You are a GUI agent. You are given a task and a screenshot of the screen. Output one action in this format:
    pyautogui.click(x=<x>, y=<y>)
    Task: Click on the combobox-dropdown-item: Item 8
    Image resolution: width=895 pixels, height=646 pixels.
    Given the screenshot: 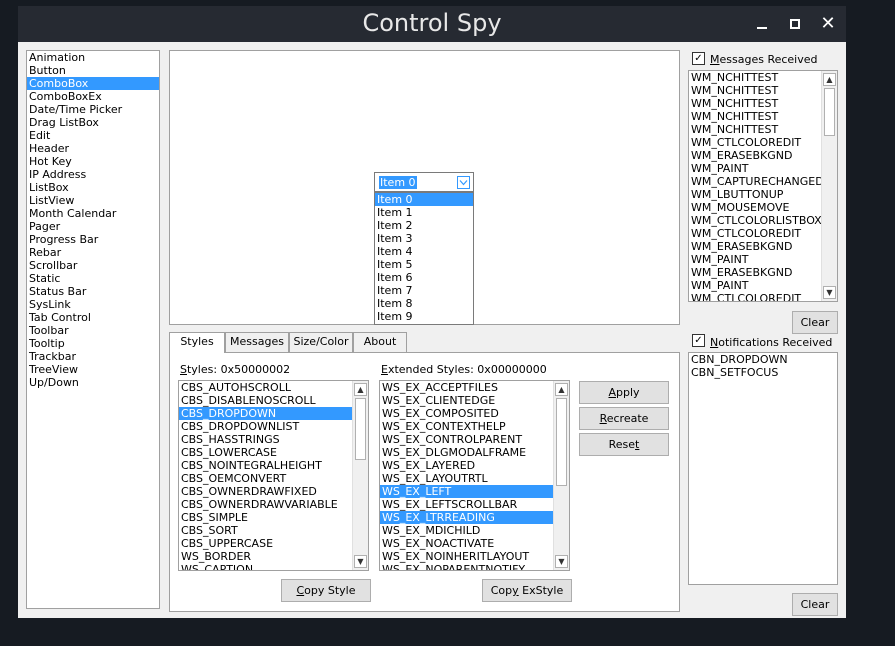 What is the action you would take?
    pyautogui.click(x=424, y=303)
    